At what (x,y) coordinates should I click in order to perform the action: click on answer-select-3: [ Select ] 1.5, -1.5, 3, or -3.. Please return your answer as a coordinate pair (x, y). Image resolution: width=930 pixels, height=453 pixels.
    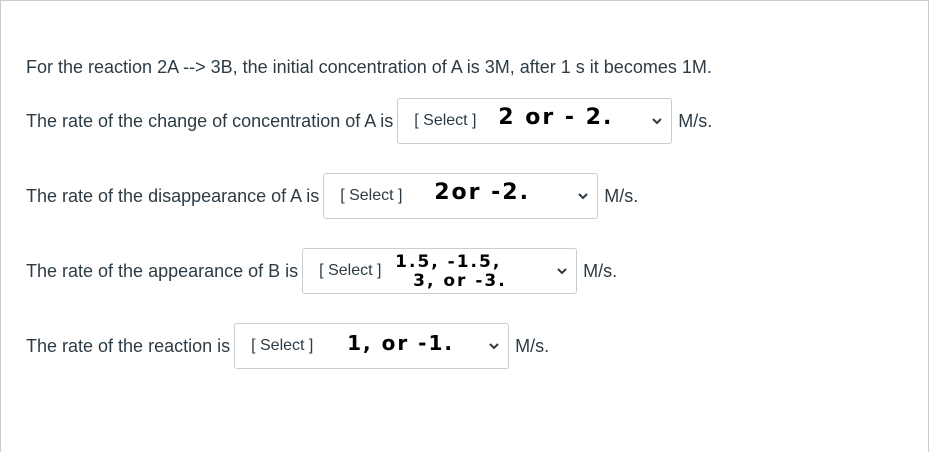
    Looking at the image, I should click on (440, 271).